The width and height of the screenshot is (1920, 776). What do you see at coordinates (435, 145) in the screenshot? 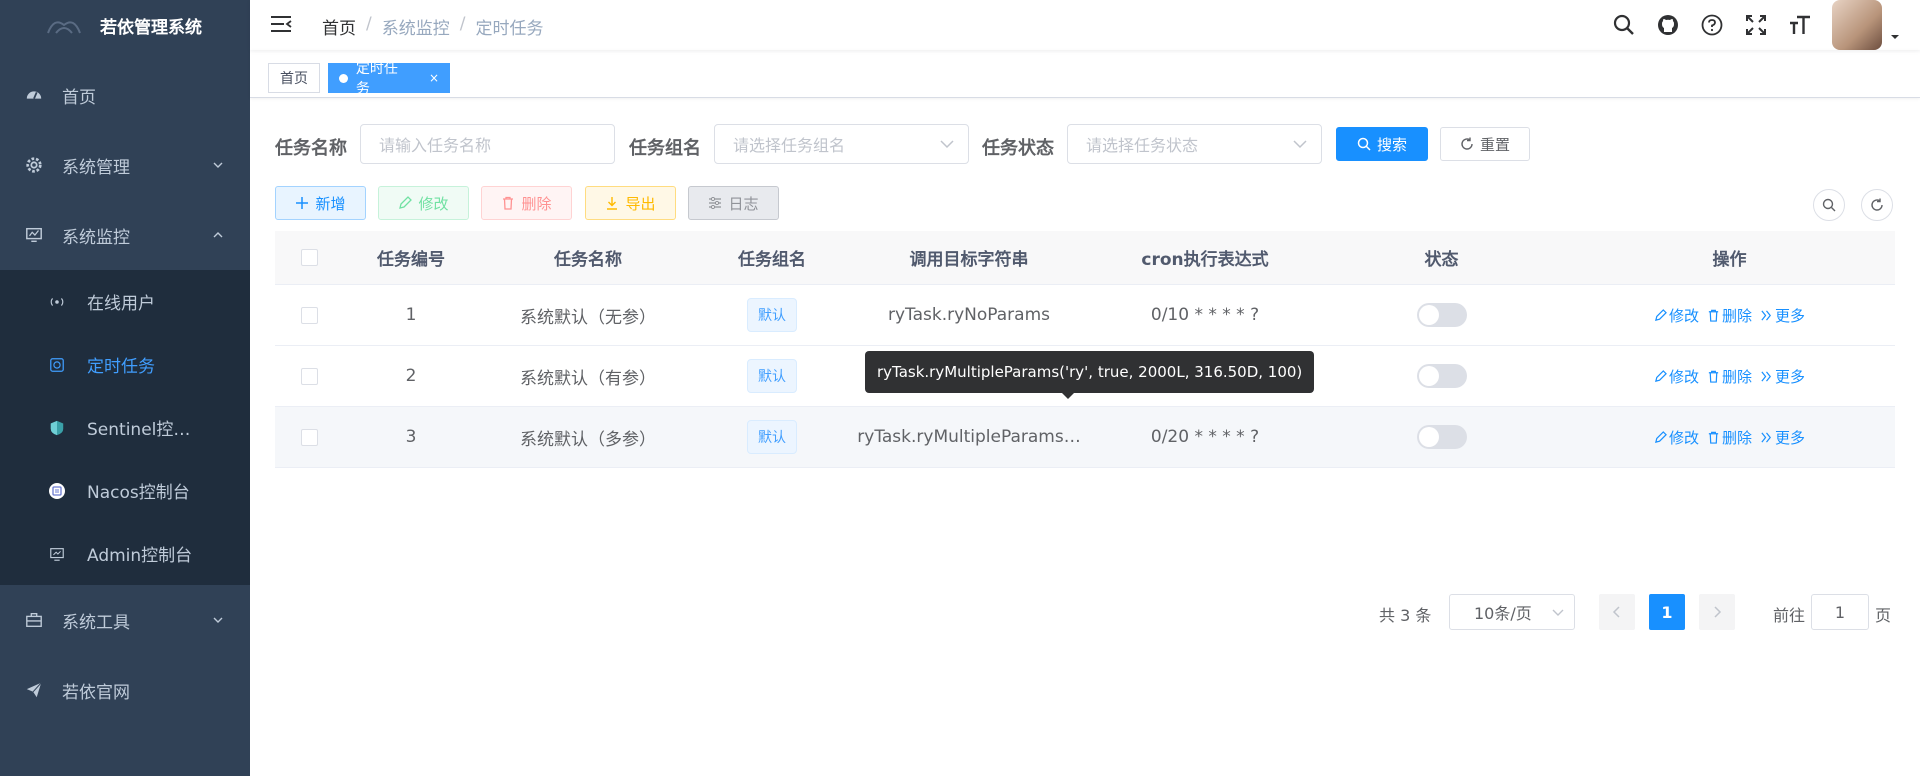
I see `job-name-placeholder: 请输入任务名称` at bounding box center [435, 145].